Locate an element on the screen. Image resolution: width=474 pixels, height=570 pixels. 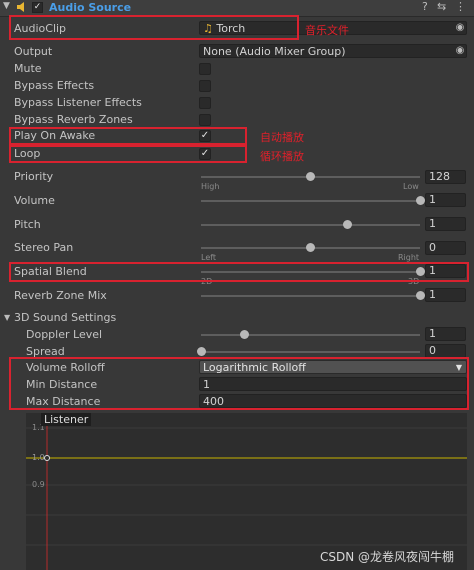
enabled-checkbox: ✓ is located at coordinates (37, 7).